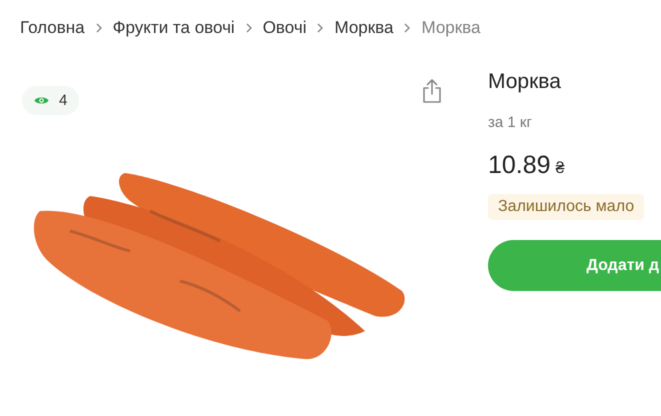 The image size is (661, 416). Describe the element at coordinates (52, 28) in the screenshot. I see `breadcrumb-link: Головна` at that location.